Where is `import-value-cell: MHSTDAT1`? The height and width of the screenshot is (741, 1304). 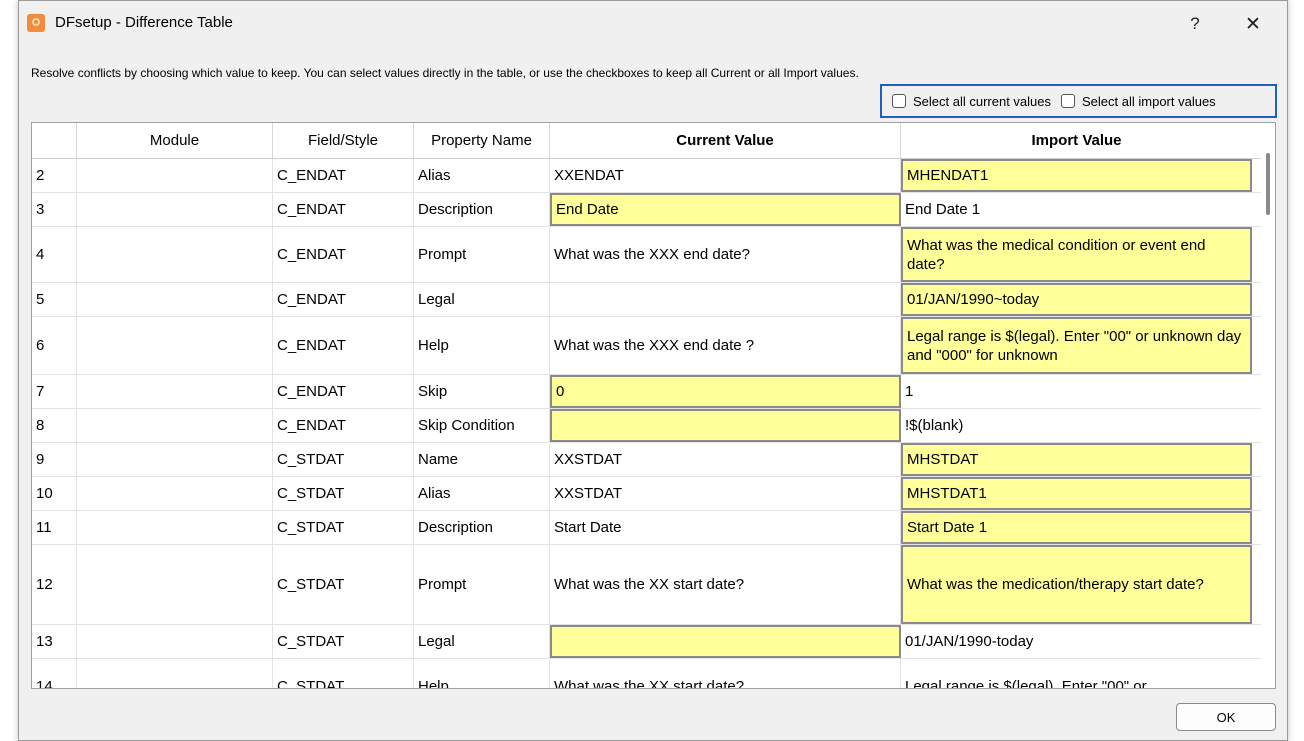
import-value-cell: MHSTDAT1 is located at coordinates (1076, 493).